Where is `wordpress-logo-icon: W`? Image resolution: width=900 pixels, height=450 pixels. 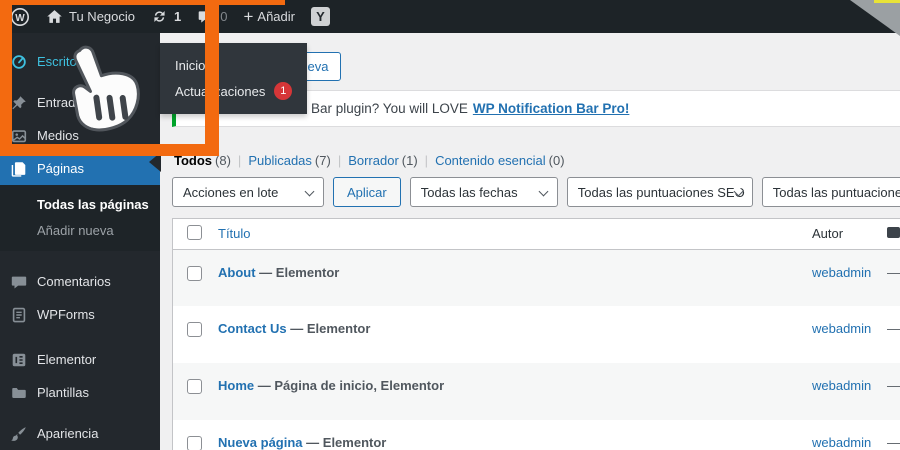
wordpress-logo-icon: W is located at coordinates (20, 17).